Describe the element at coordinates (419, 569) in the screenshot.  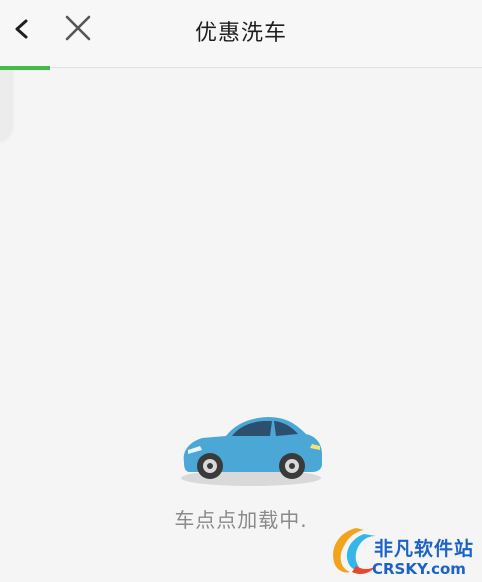
I see `watermark-site: CRSKY.com` at that location.